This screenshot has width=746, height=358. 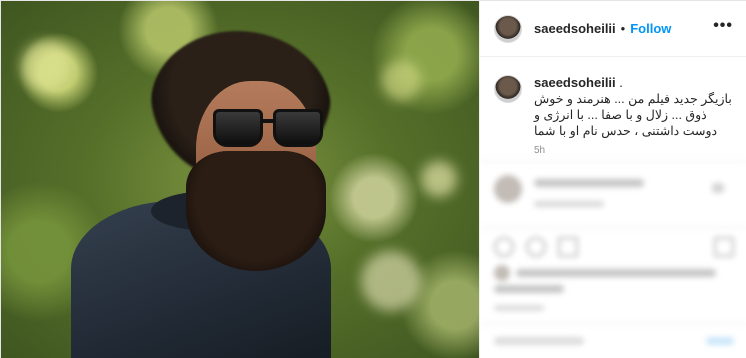 I want to click on post-timestamp: 5h, so click(x=539, y=150).